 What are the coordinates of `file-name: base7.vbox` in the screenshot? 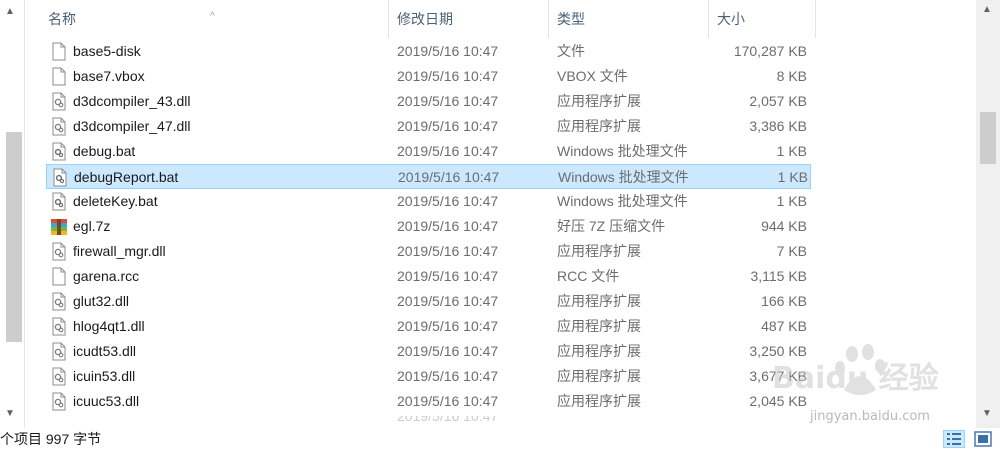 It's located at (109, 76).